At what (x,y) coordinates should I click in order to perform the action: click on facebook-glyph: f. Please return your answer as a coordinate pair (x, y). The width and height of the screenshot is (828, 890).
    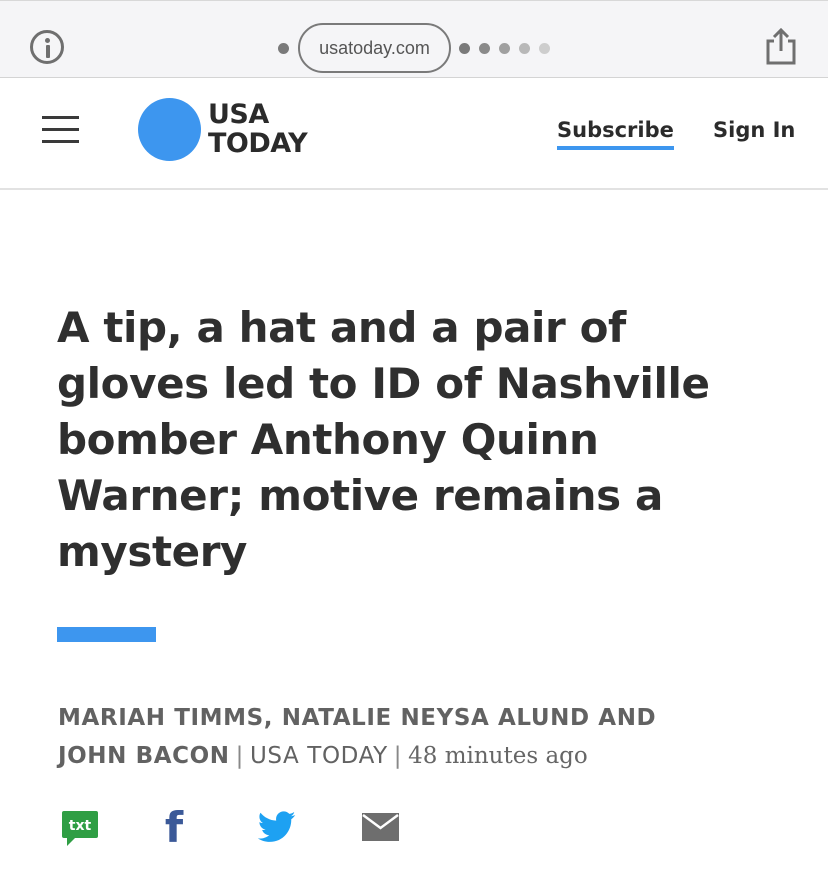
    Looking at the image, I should click on (174, 826).